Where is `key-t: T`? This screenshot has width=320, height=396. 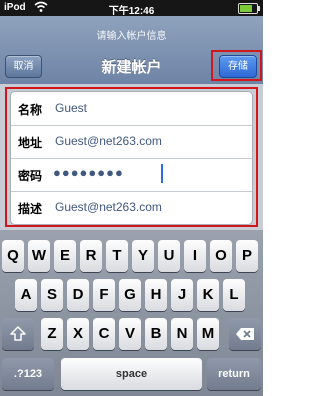
key-t: T is located at coordinates (117, 256).